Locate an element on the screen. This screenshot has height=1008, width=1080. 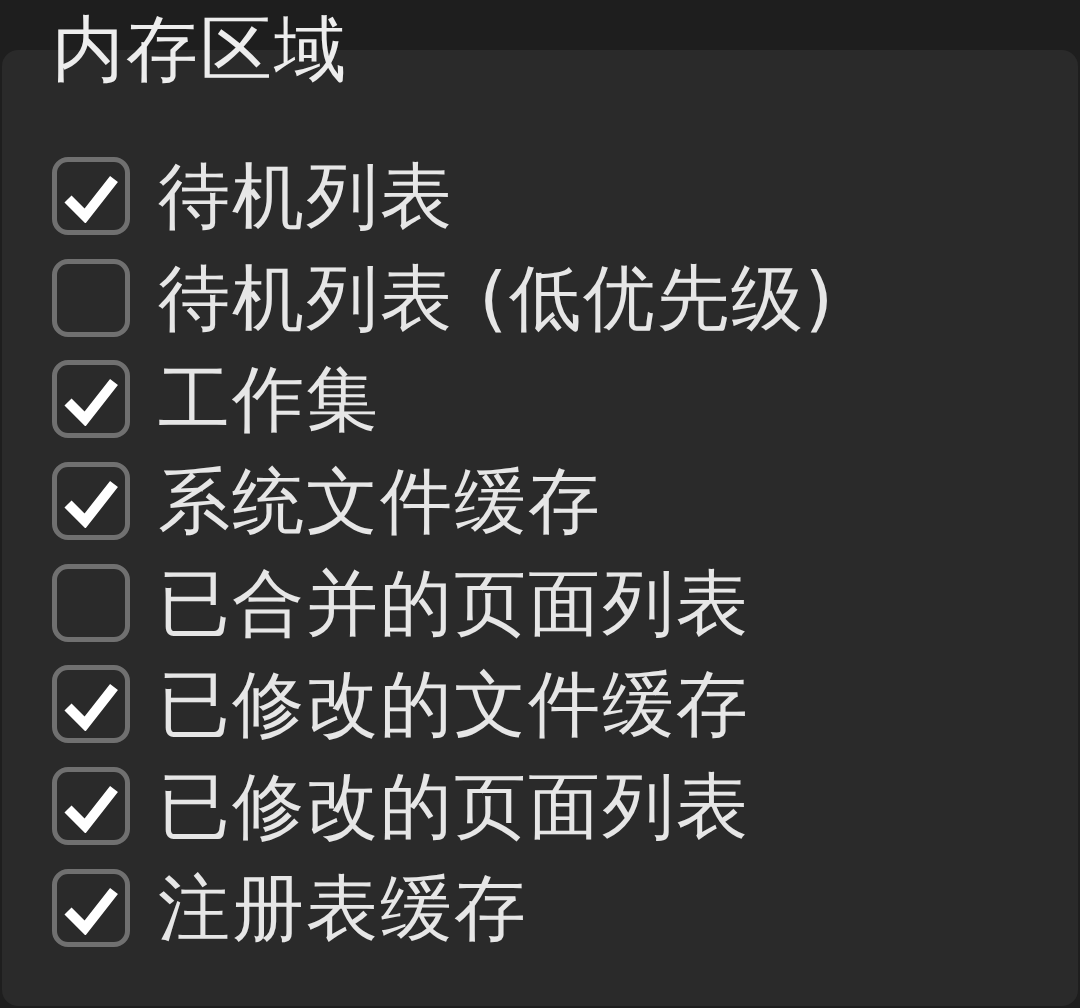
checkbox-label: 已修改的页面列表 is located at coordinates (454, 805).